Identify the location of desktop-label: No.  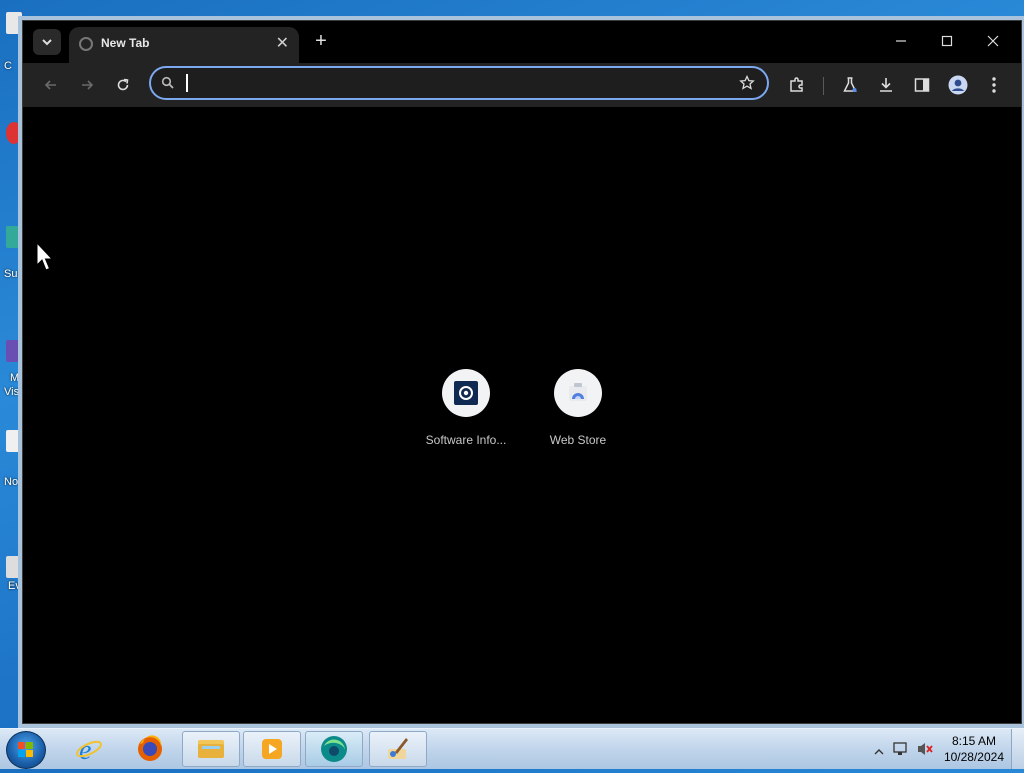
(11, 482).